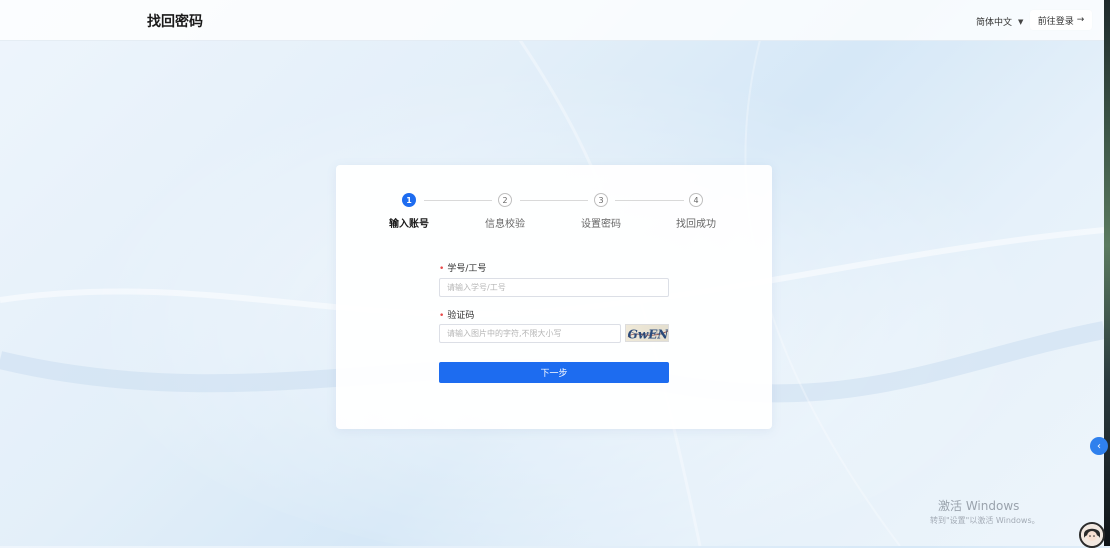  Describe the element at coordinates (554, 287) in the screenshot. I see `account-input` at that location.